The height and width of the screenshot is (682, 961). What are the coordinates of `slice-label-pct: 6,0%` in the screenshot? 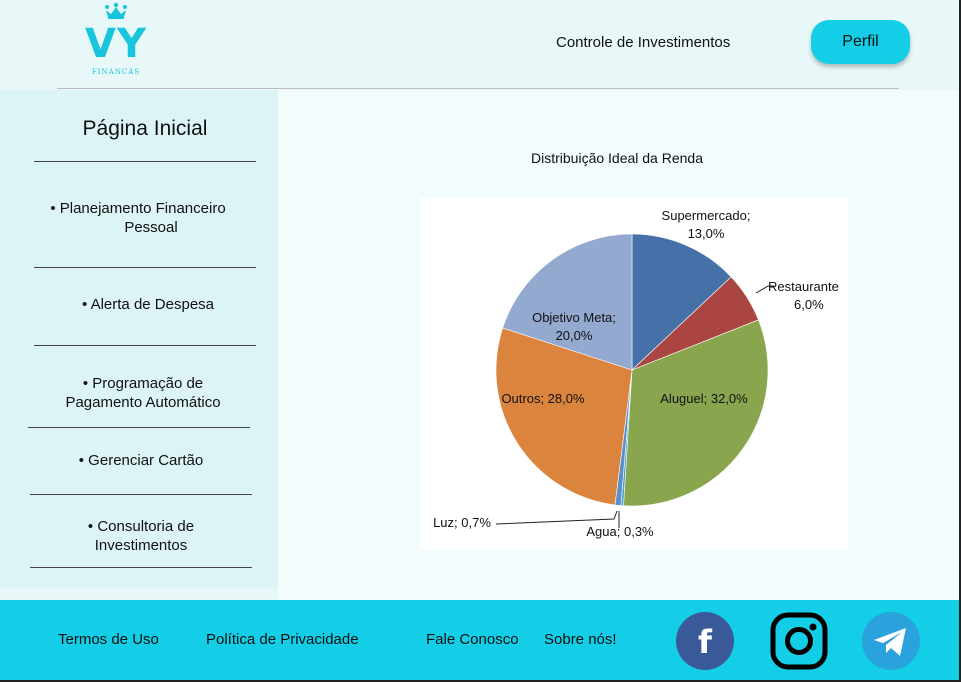 It's located at (809, 304).